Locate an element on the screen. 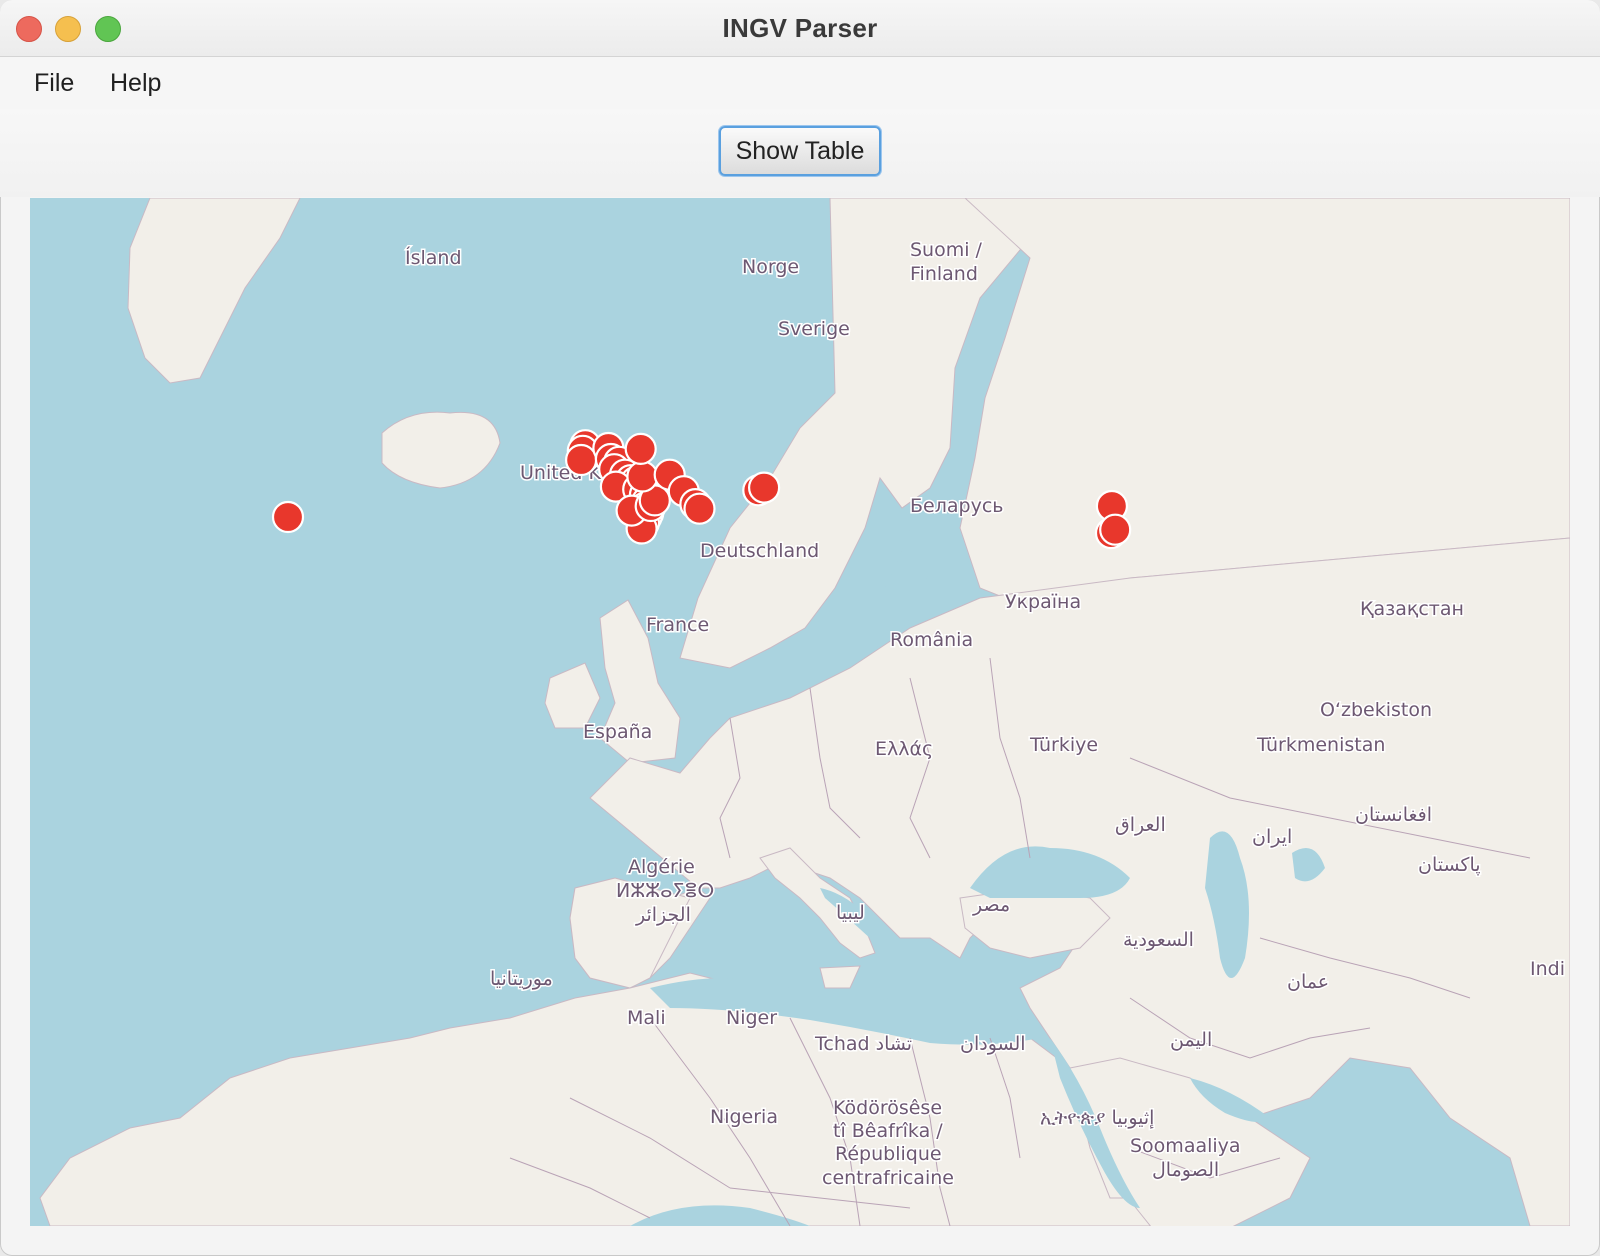  label-india: Indi is located at coordinates (1547, 969).